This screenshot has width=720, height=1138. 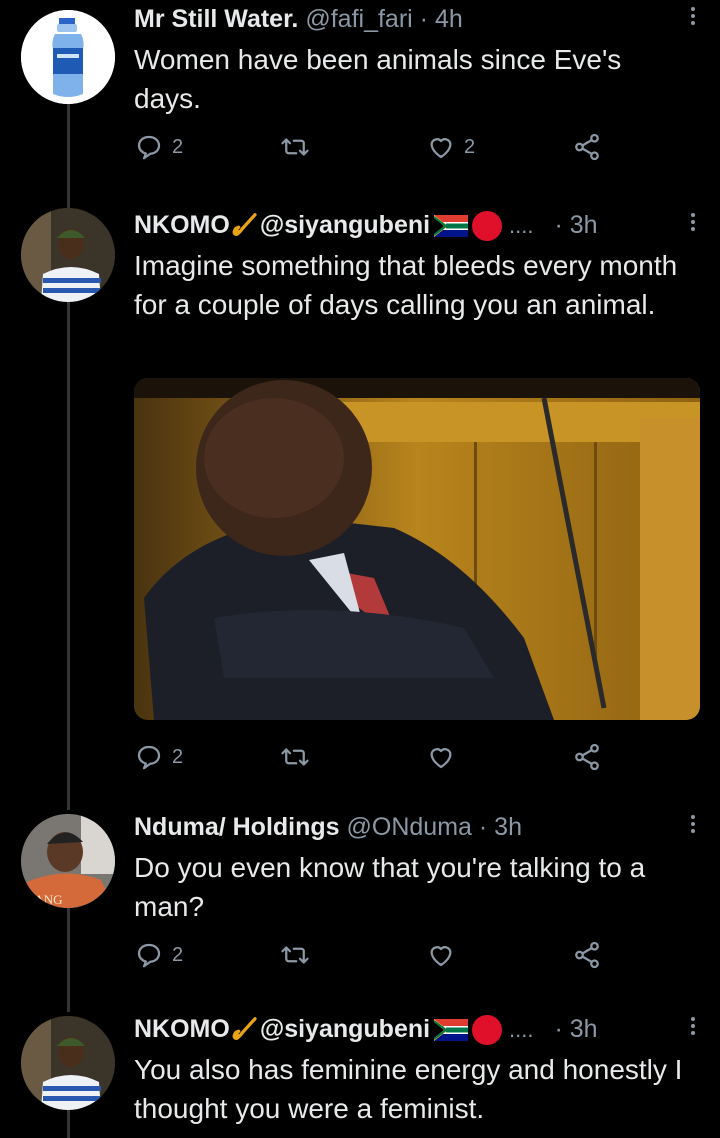 I want to click on water-bottle-avatar-image, so click(x=68, y=57).